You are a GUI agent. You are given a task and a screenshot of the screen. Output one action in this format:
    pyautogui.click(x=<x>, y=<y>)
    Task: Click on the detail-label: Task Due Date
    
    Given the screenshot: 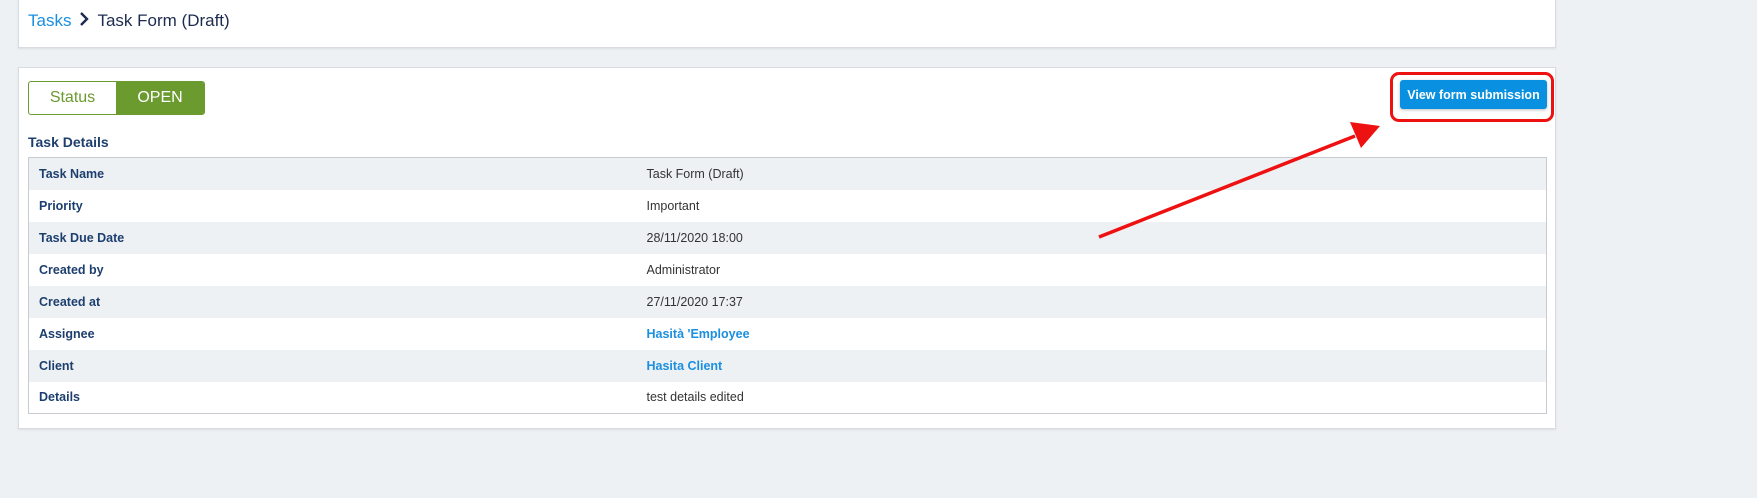 What is the action you would take?
    pyautogui.click(x=82, y=237)
    